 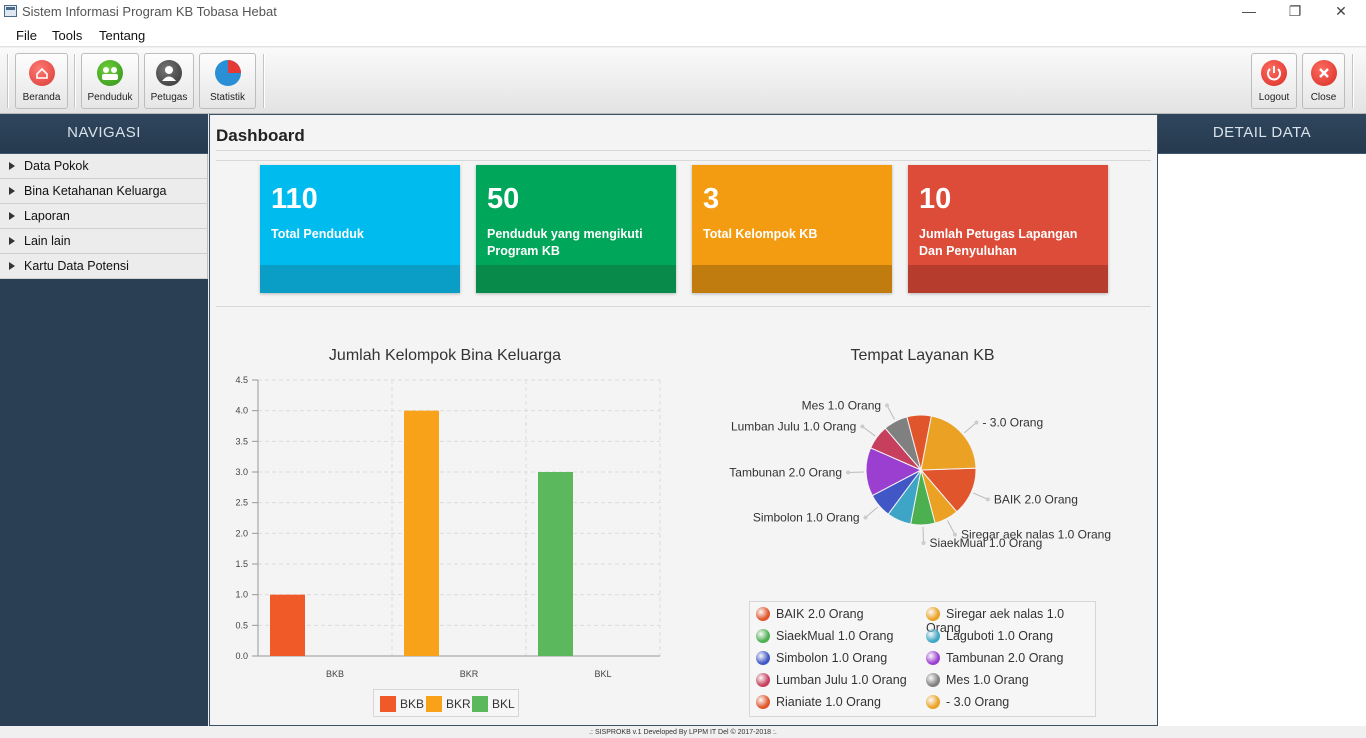 I want to click on nav-data-pokok: Data Pokok, so click(x=104, y=166).